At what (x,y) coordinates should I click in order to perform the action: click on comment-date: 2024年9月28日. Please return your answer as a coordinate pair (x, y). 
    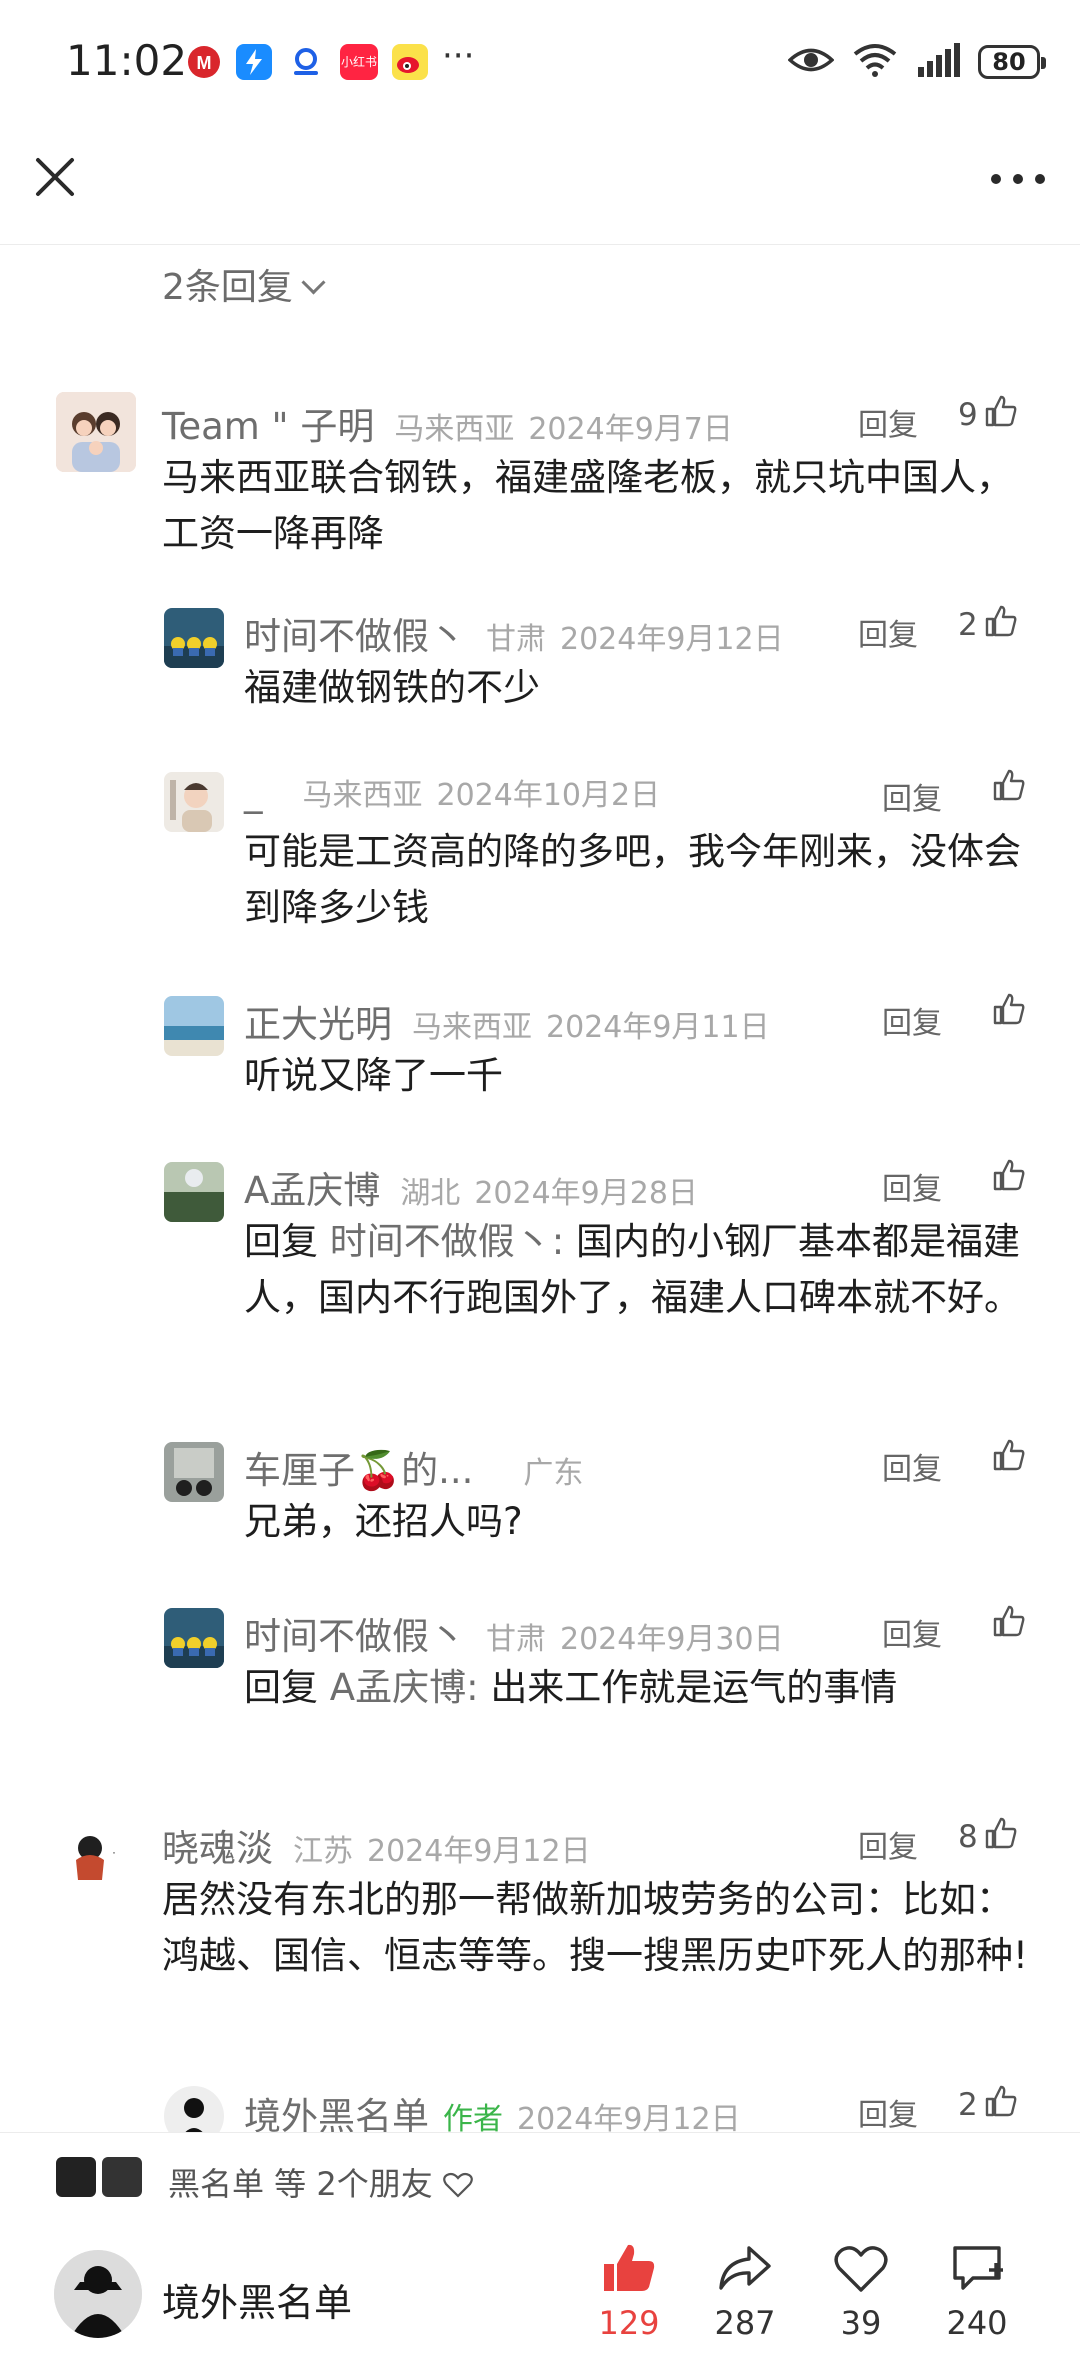
    Looking at the image, I should click on (586, 1193).